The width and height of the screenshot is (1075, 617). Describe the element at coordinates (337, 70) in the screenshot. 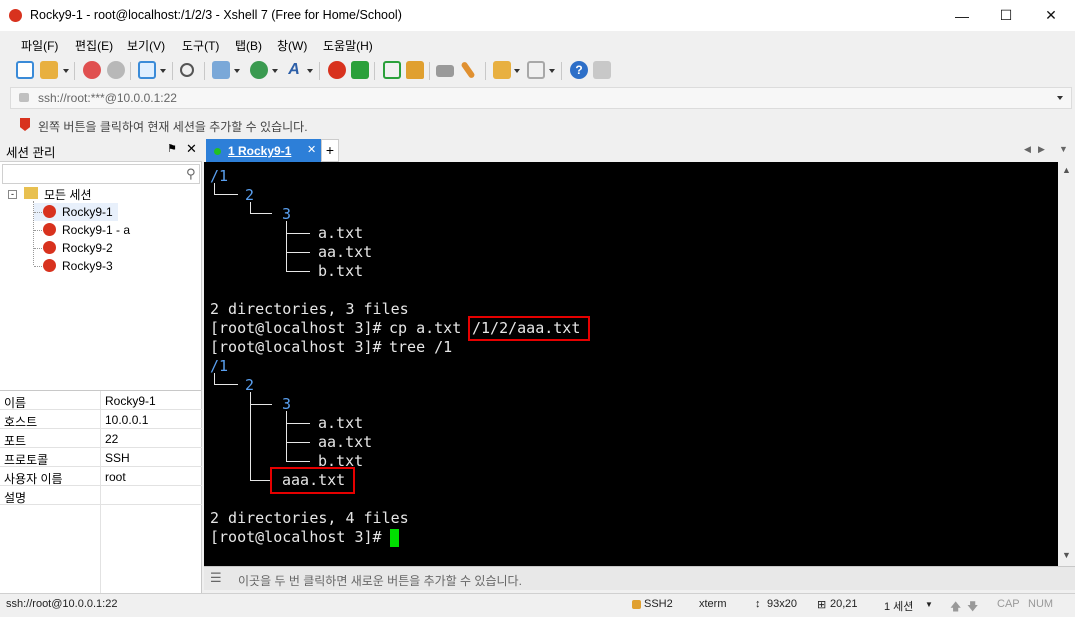

I see `xshell-icon` at that location.